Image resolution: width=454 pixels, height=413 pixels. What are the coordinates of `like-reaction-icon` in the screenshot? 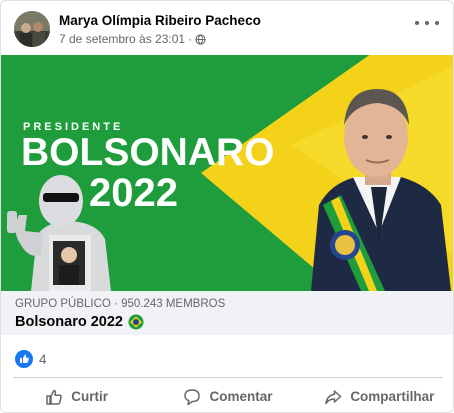 It's located at (24, 359).